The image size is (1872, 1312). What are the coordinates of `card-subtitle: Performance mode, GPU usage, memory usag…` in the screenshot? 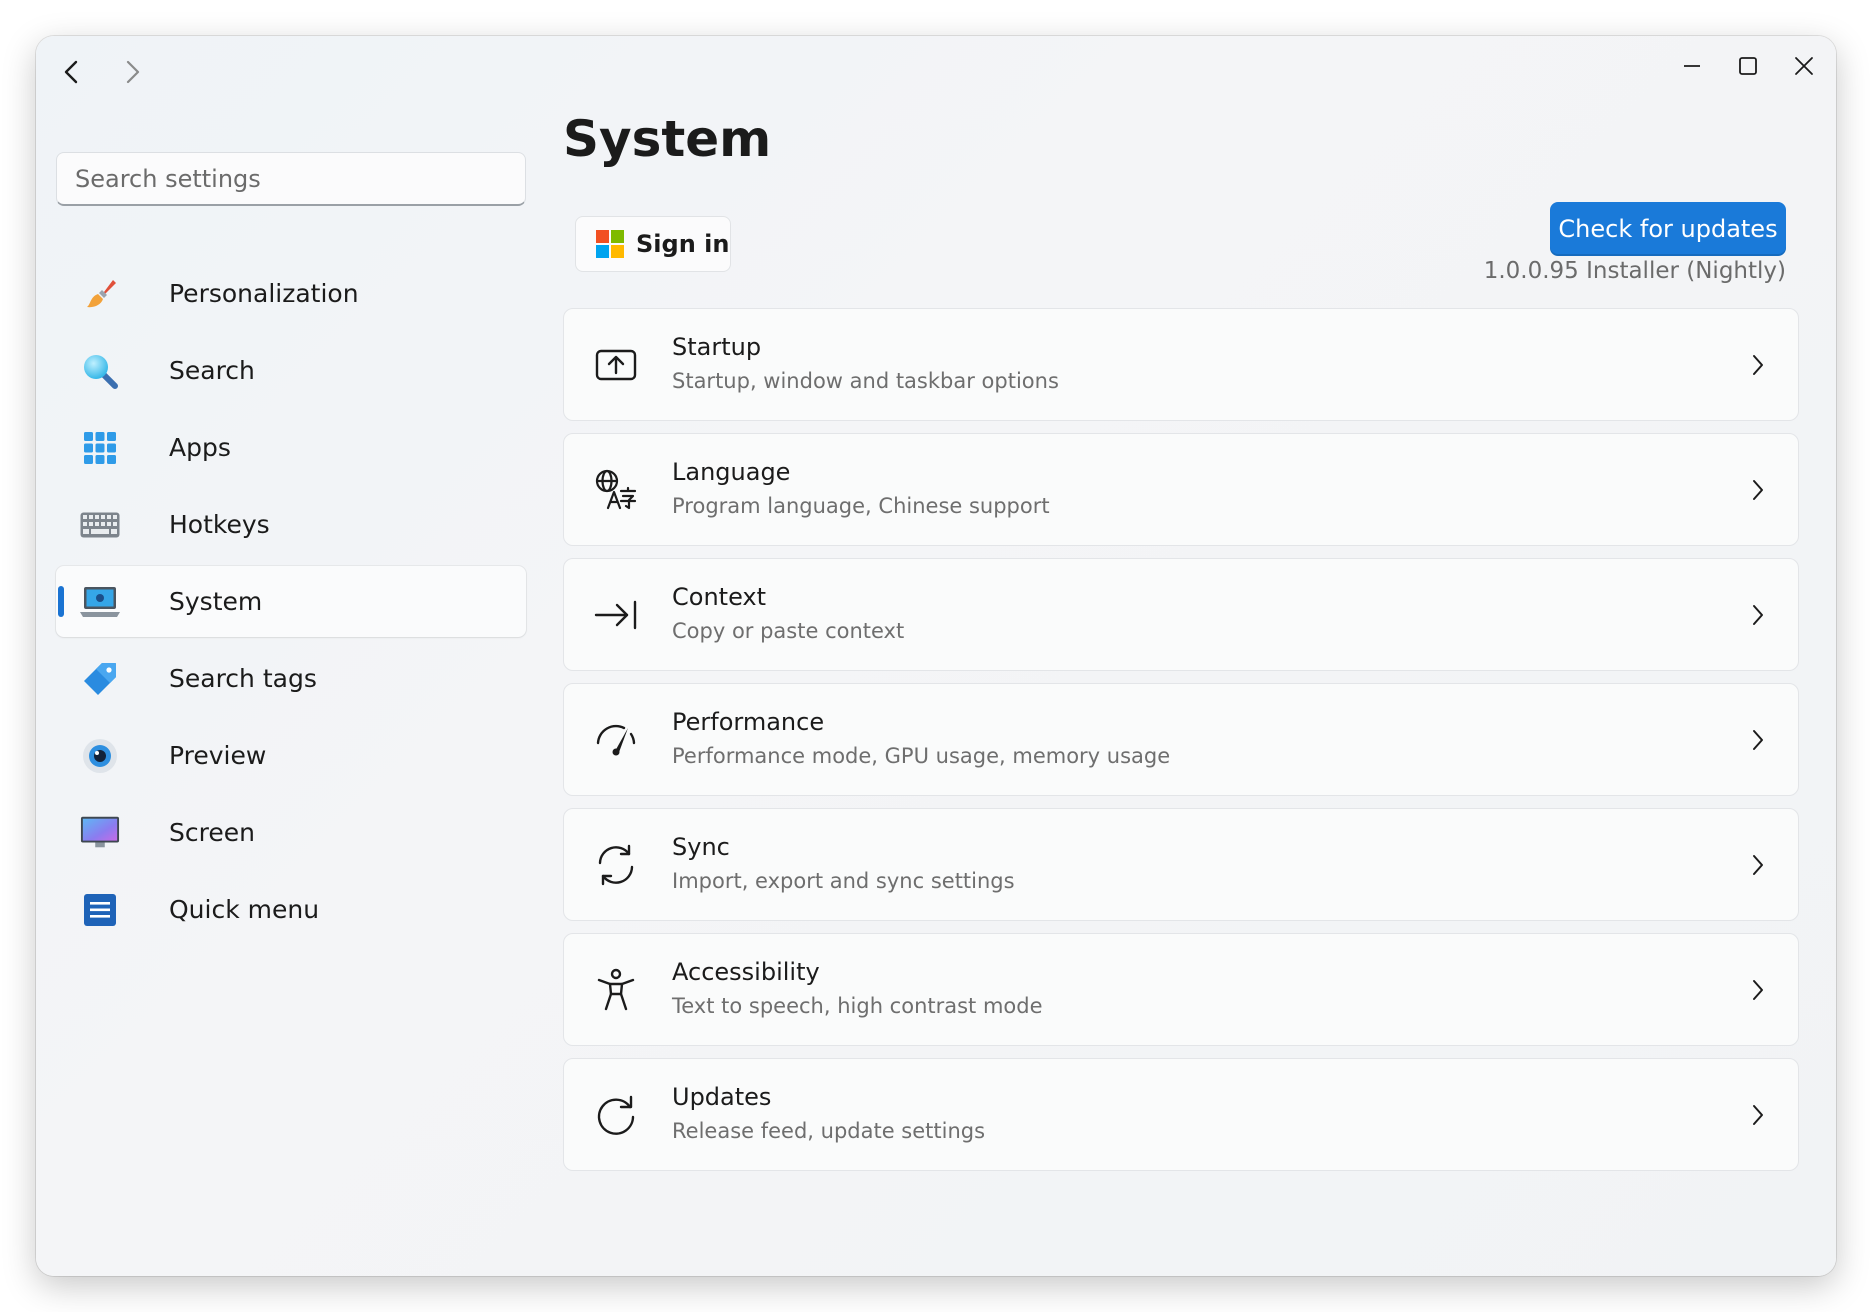 It's located at (921, 756).